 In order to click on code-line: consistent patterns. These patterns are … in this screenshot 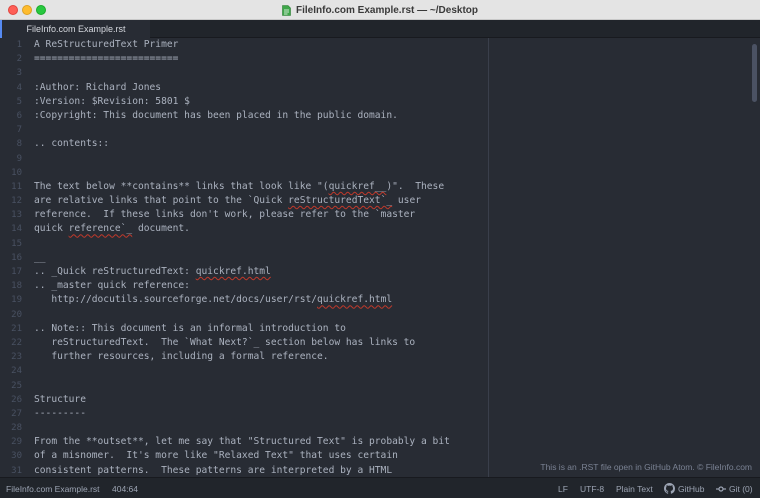, I will do `click(269, 470)`.